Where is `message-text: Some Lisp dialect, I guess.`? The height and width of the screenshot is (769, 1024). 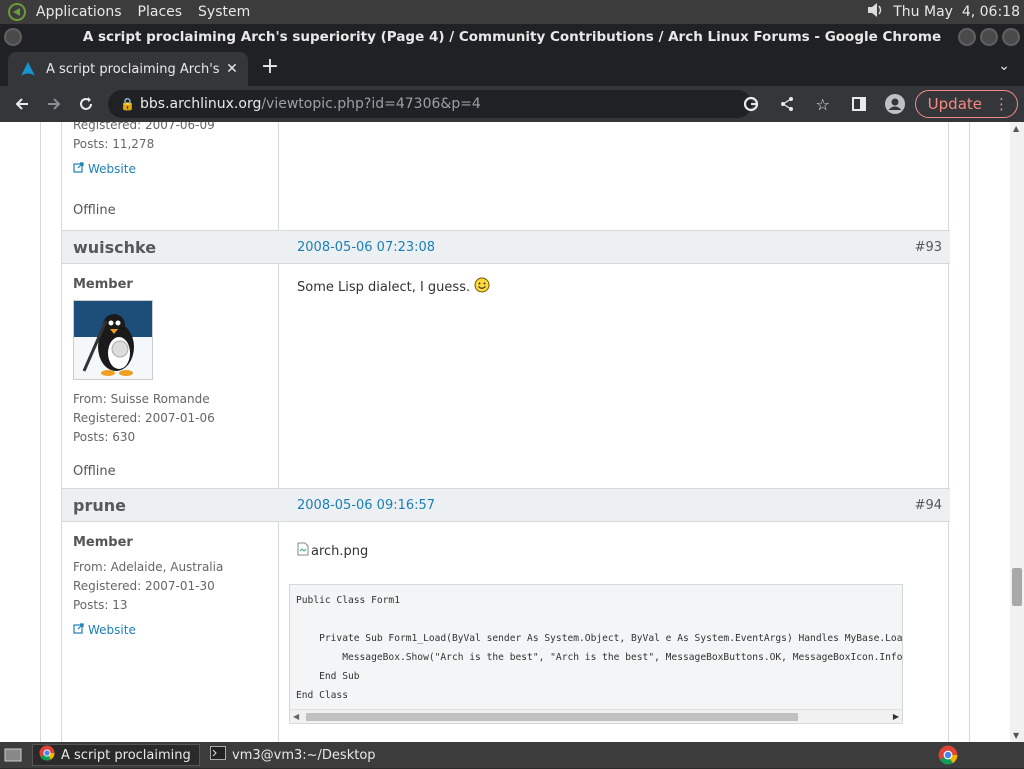 message-text: Some Lisp dialect, I guess. is located at coordinates (384, 287).